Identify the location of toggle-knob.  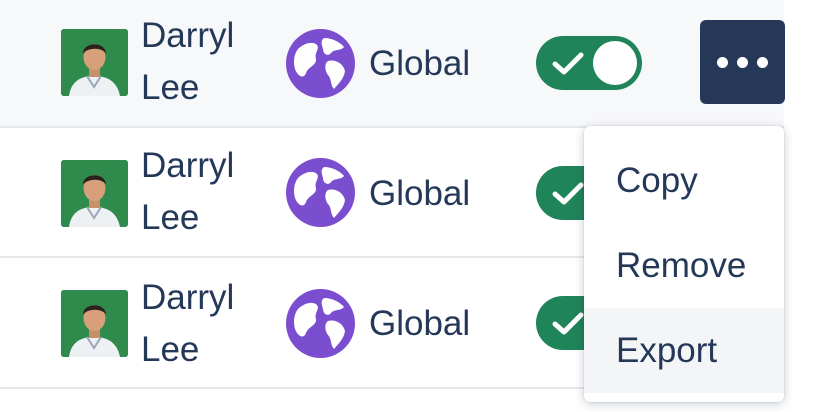
(615, 63).